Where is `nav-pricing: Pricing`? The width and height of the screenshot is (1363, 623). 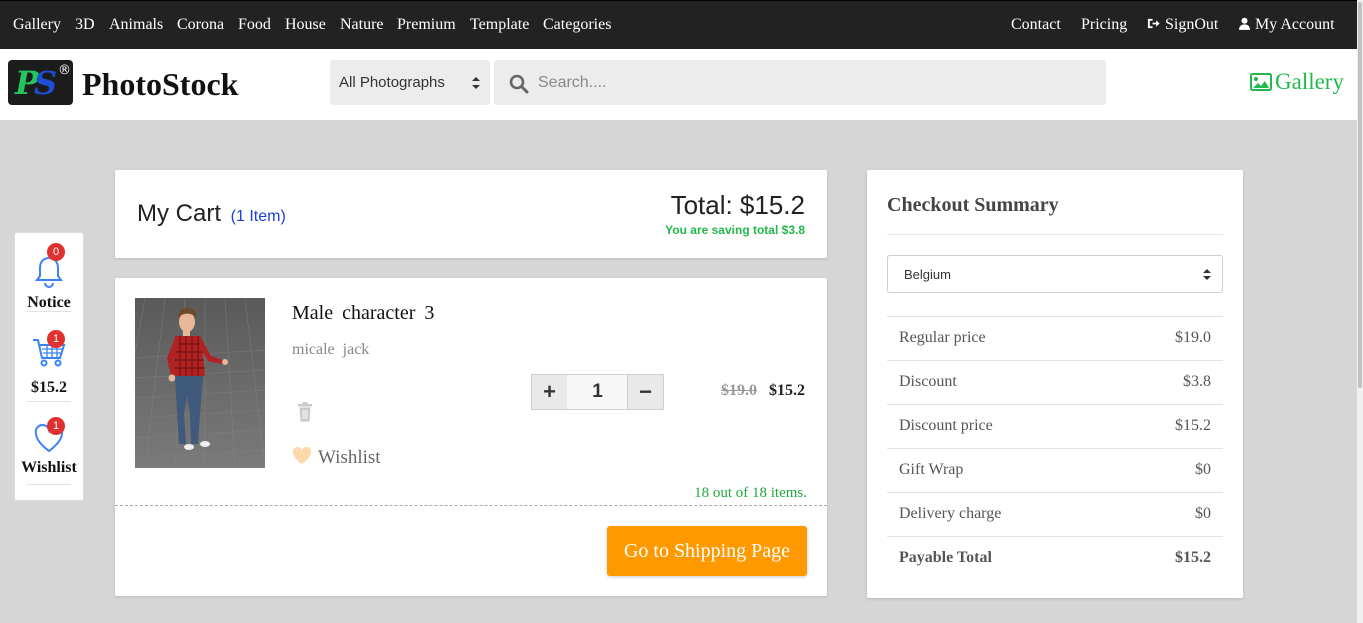 nav-pricing: Pricing is located at coordinates (1104, 25).